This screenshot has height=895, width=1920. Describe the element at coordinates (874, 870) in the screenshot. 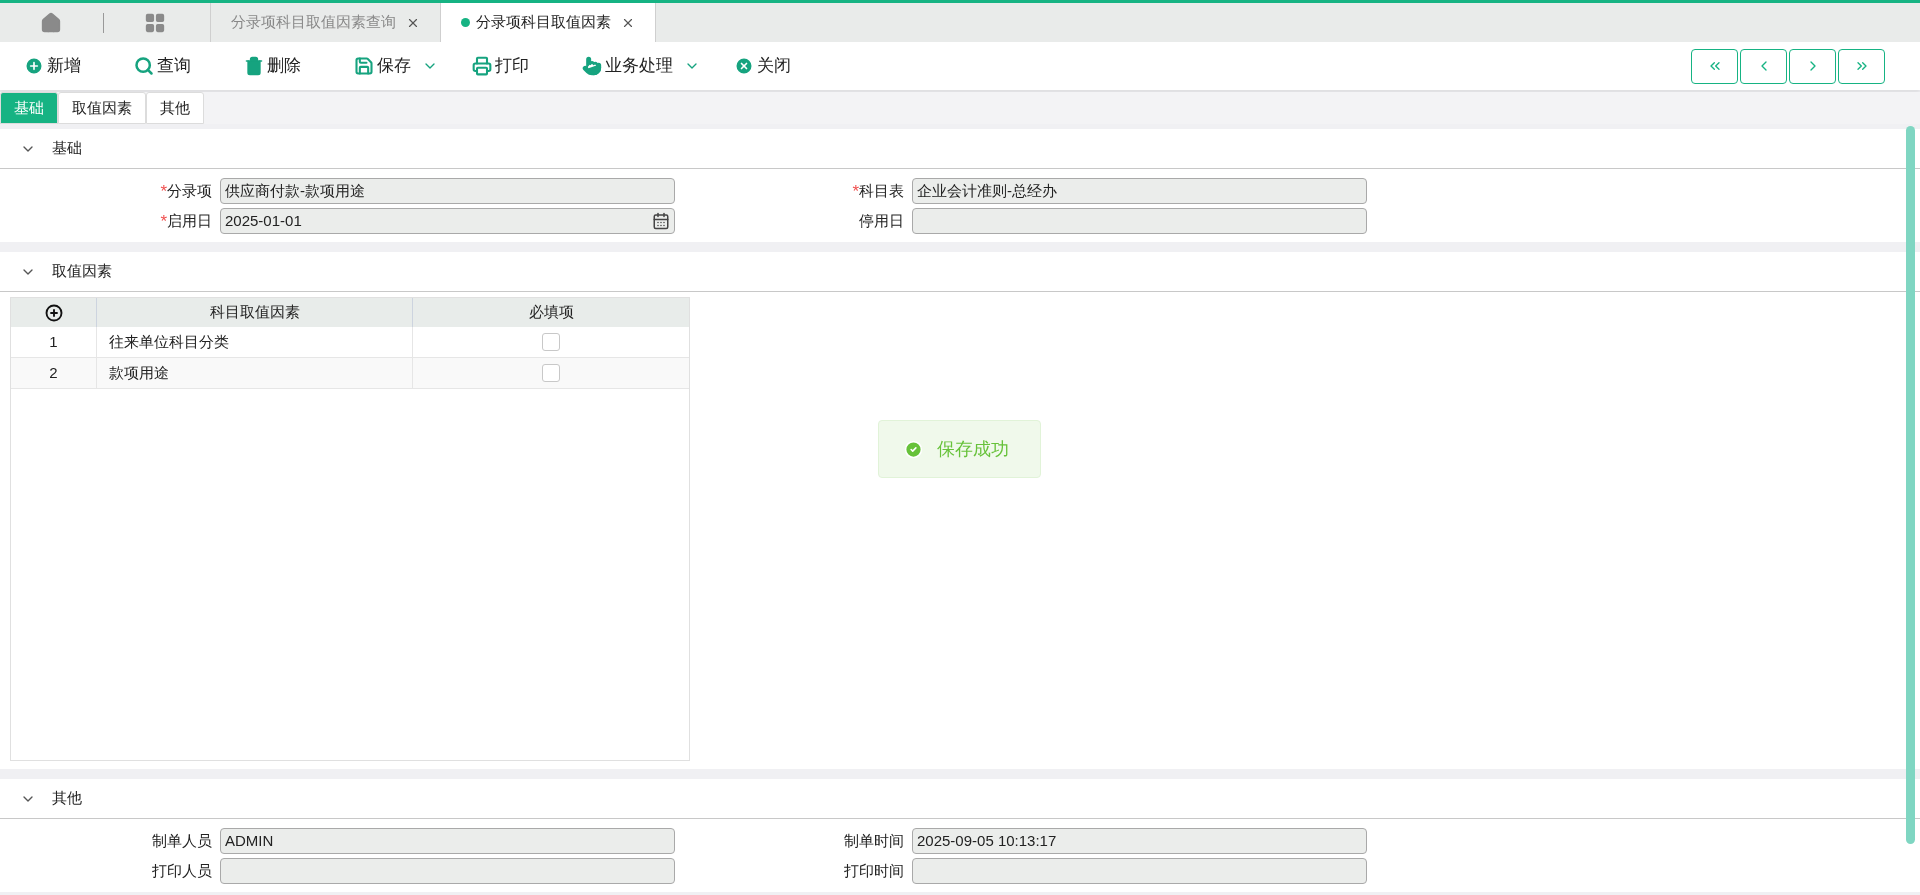

I see `field-label: 打印时间` at that location.